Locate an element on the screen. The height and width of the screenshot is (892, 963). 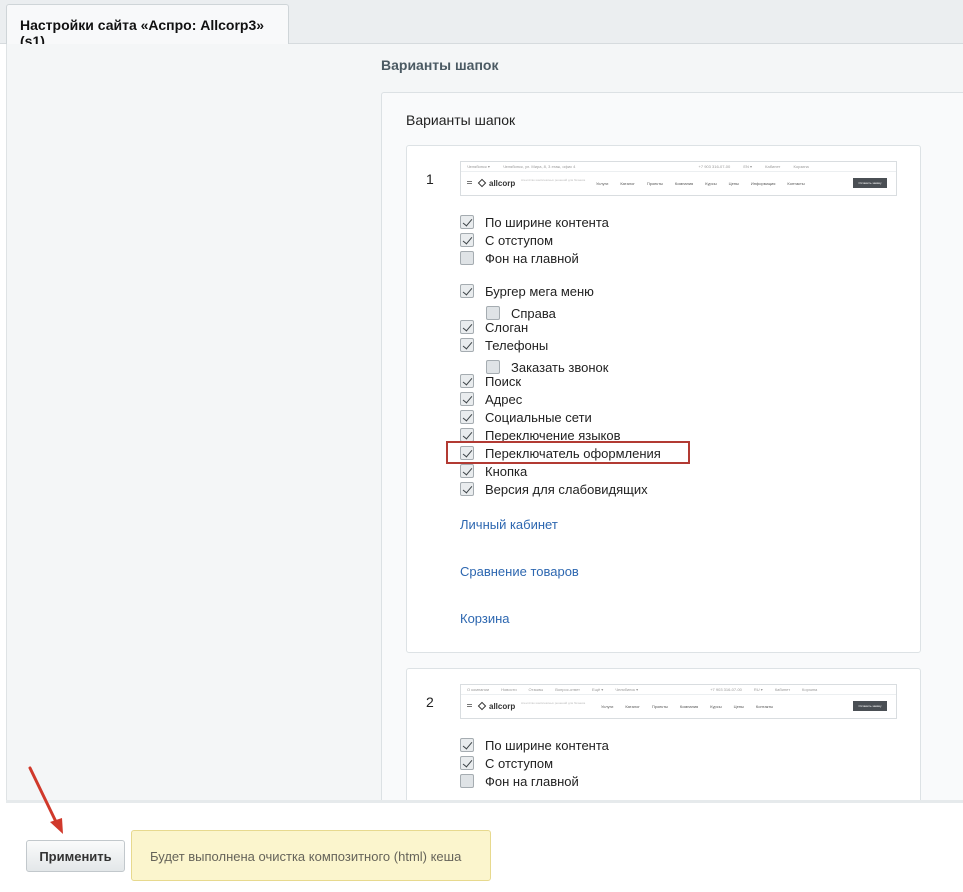
preview-top-item: Челябинск ▾ is located at coordinates (478, 166).